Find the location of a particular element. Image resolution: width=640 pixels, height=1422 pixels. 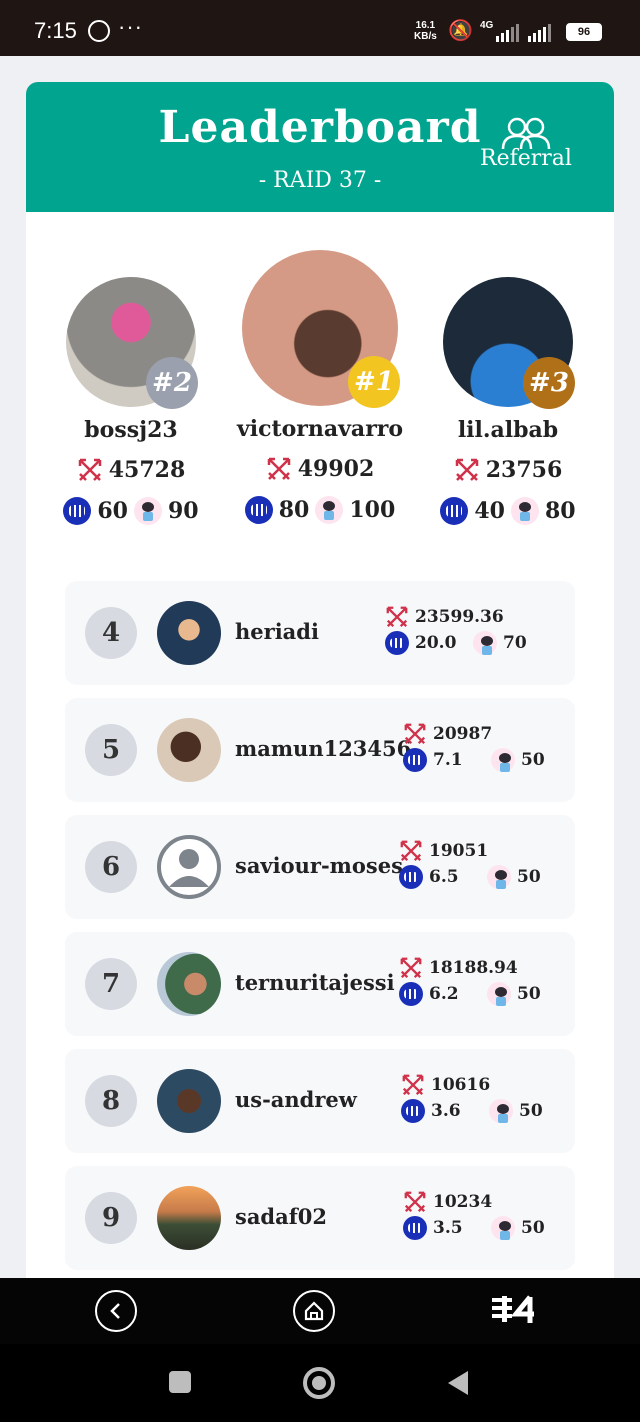

score: 19051 is located at coordinates (459, 851).